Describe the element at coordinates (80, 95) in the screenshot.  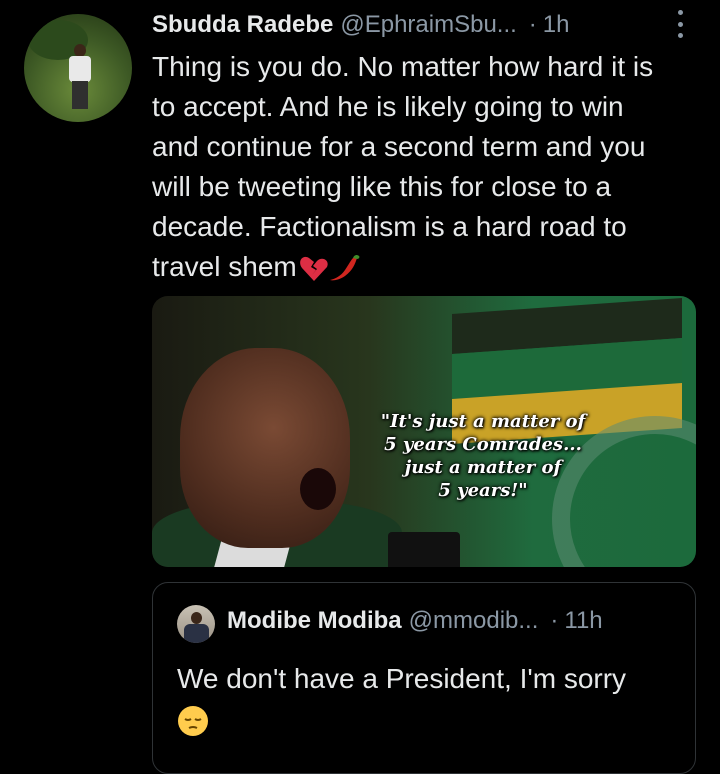
I see `avatar-person-legs` at that location.